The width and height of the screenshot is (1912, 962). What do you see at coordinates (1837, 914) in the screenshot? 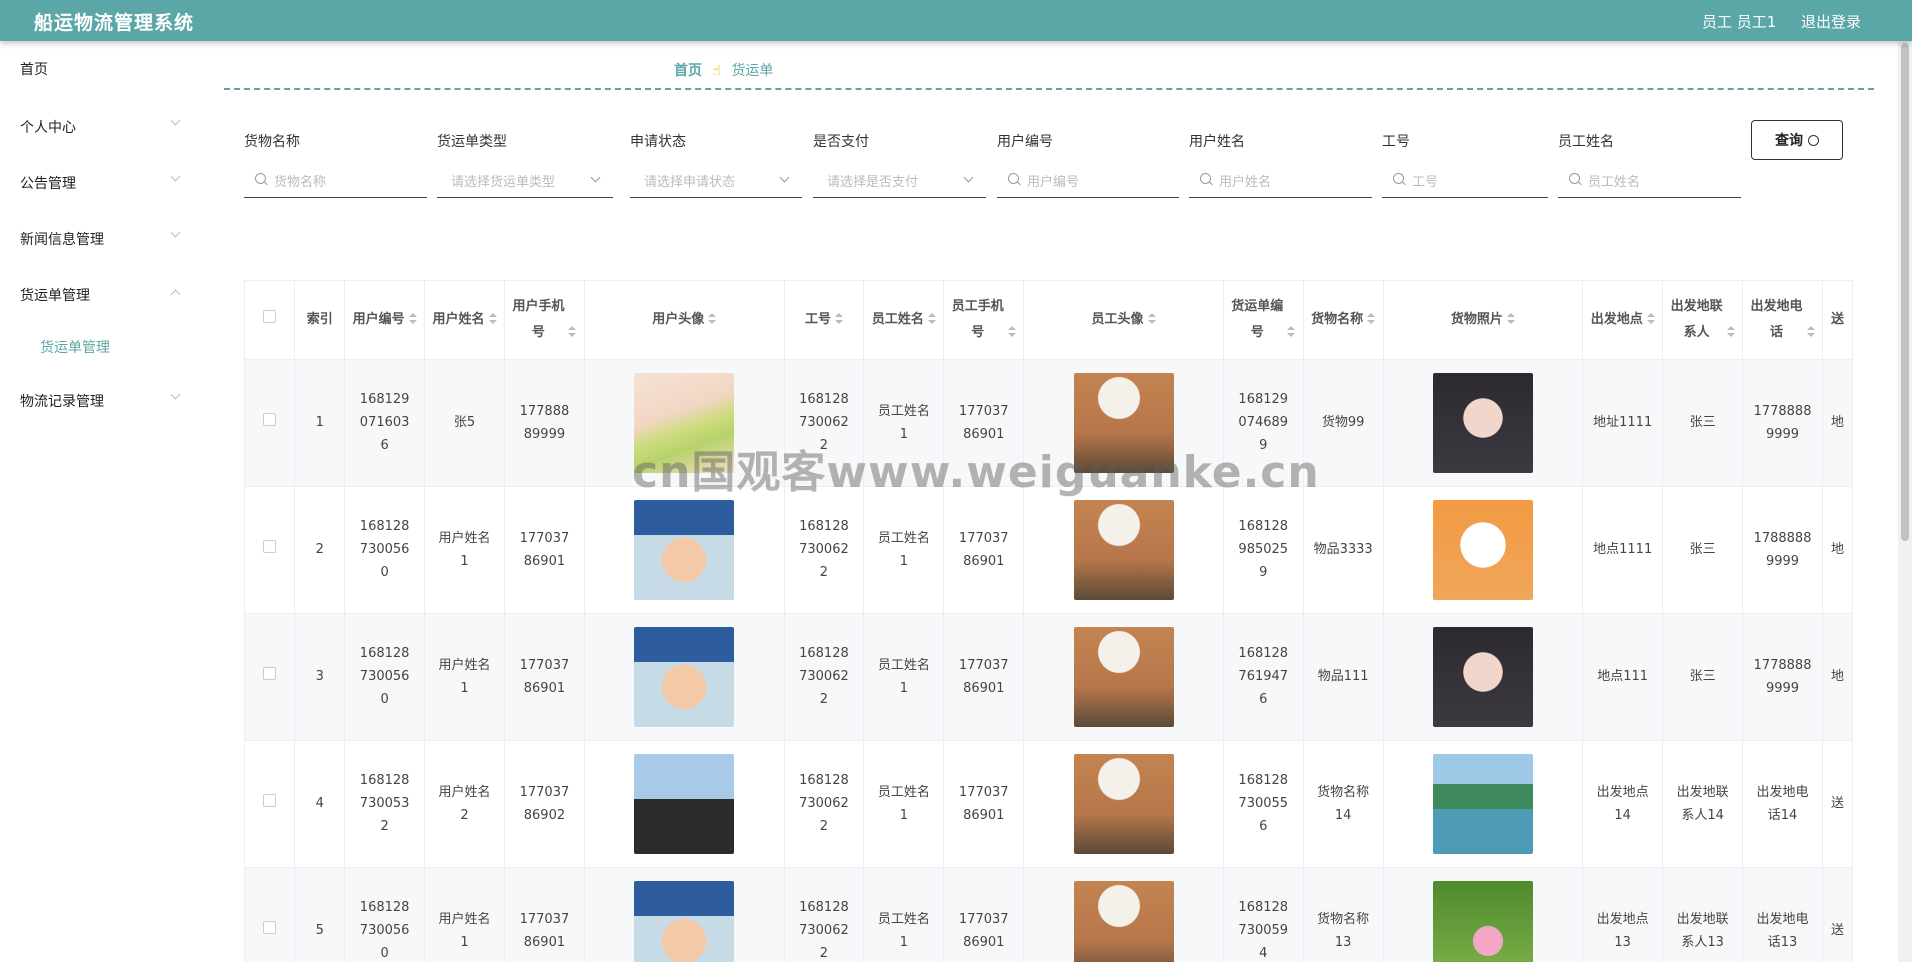
I see `cell-to-partial: 送` at bounding box center [1837, 914].